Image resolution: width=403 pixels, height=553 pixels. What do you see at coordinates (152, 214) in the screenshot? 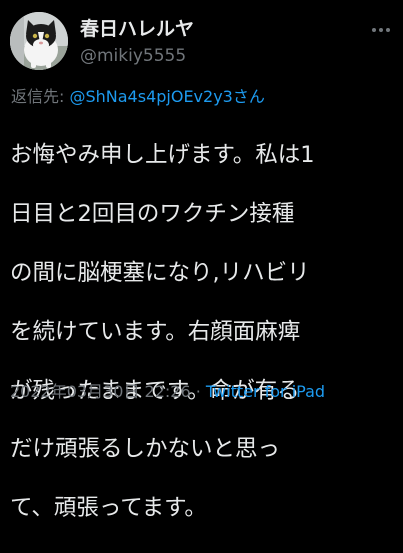
I see `tweet-text-line: 日目と2回目のワクチン接種` at bounding box center [152, 214].